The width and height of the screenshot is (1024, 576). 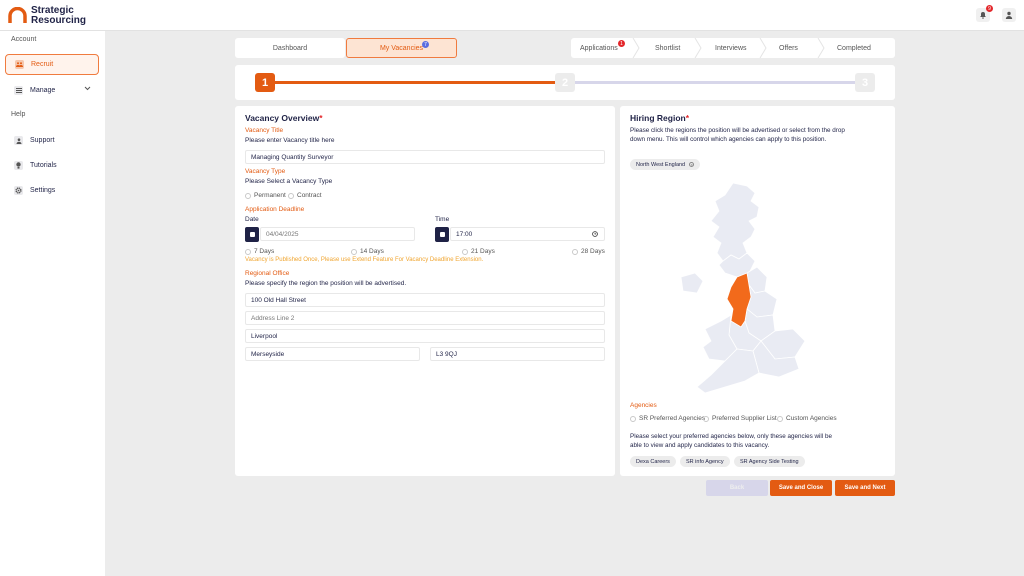 What do you see at coordinates (289, 181) in the screenshot?
I see `vacancy-type-prompt: Please Select a Vacancy Type` at bounding box center [289, 181].